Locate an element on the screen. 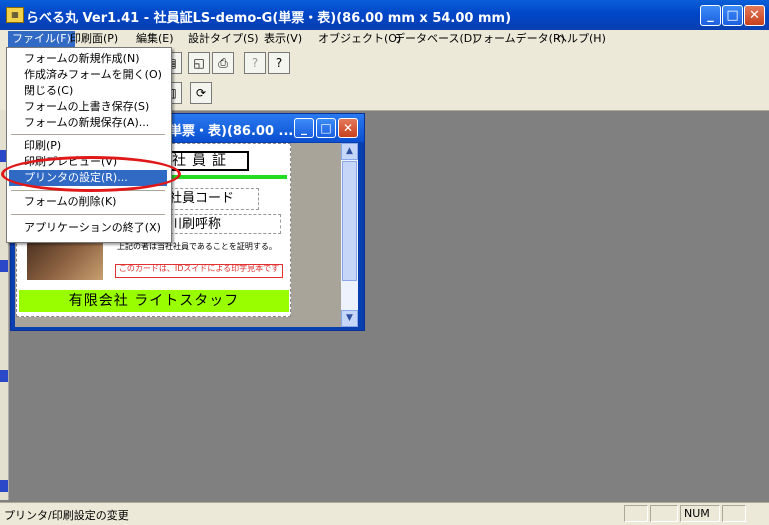 The width and height of the screenshot is (769, 525). vertical-scrollbar: ▲ ▼ is located at coordinates (349, 235).